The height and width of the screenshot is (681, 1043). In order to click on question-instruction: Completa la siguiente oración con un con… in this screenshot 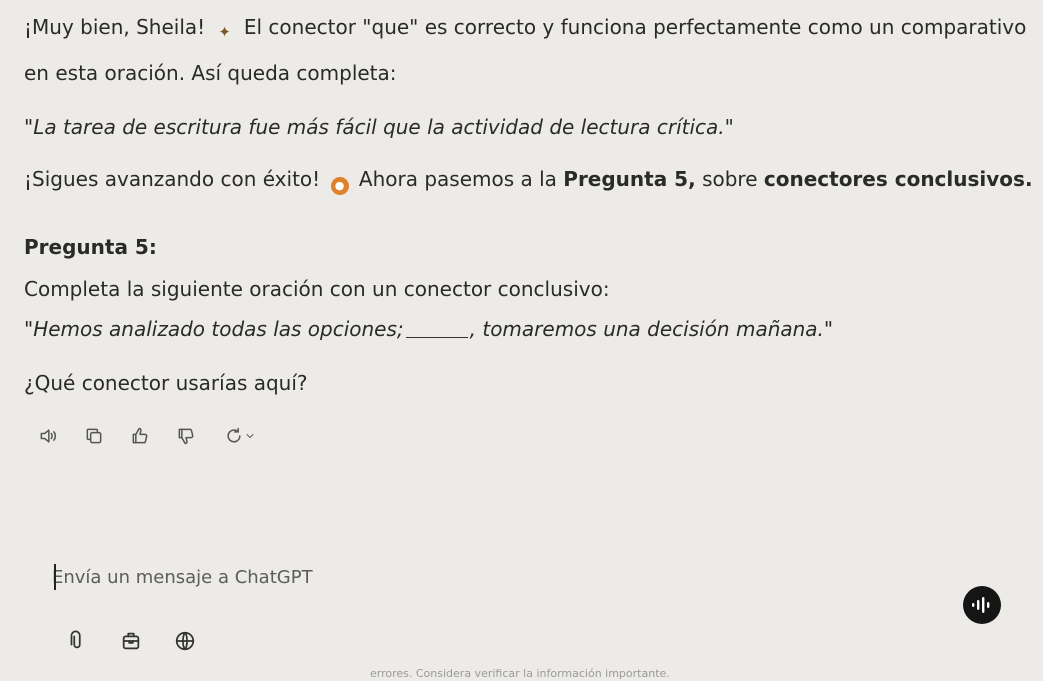, I will do `click(317, 289)`.